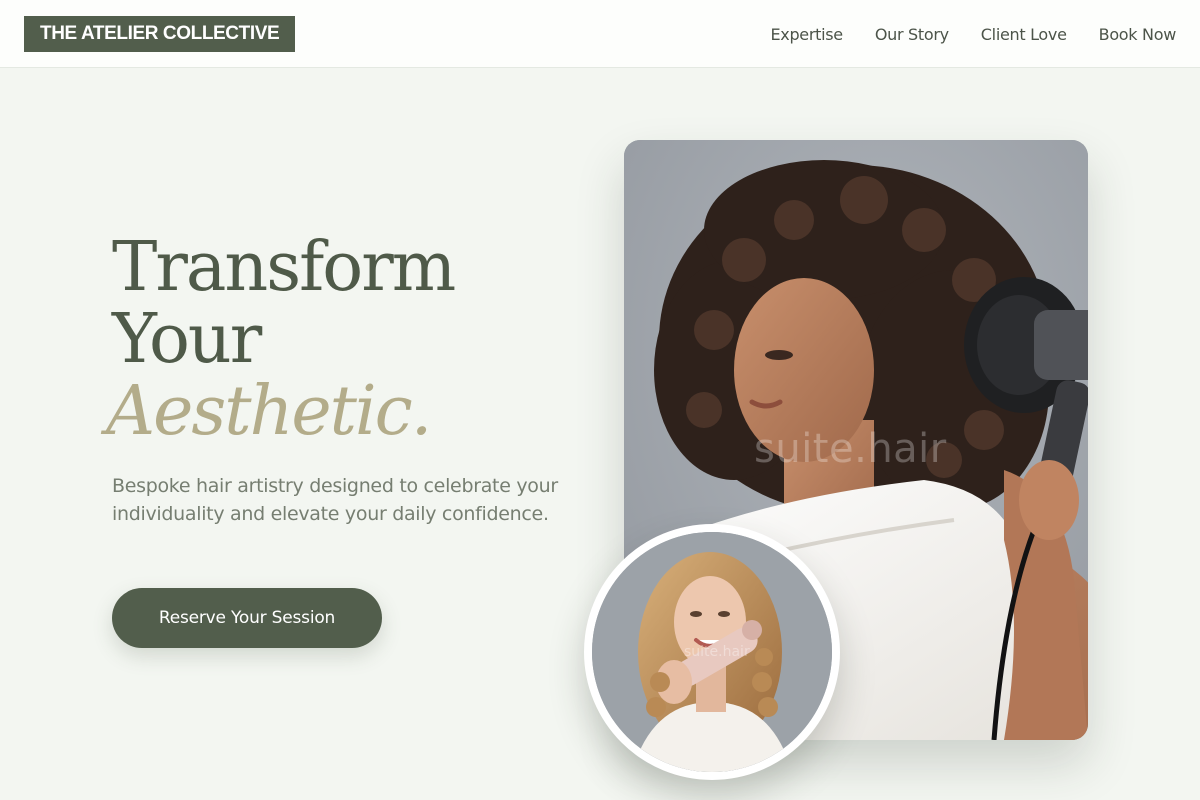 Image resolution: width=1200 pixels, height=800 pixels. I want to click on nav-link-our-story: Our Story, so click(912, 34).